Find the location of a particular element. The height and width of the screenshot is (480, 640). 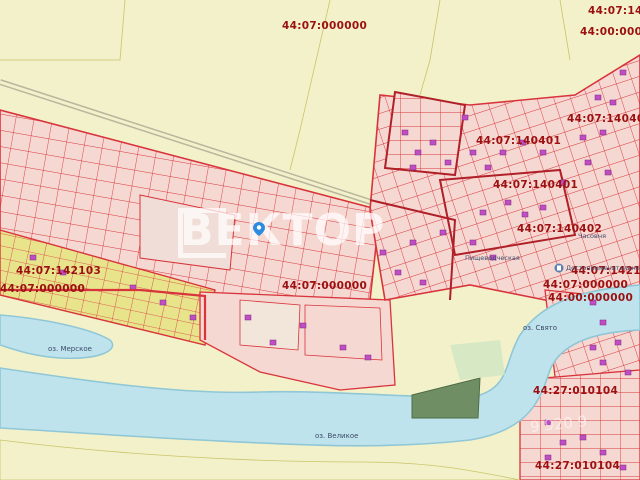

lake-label-mersk: оз. Мерское is located at coordinates (70, 349).